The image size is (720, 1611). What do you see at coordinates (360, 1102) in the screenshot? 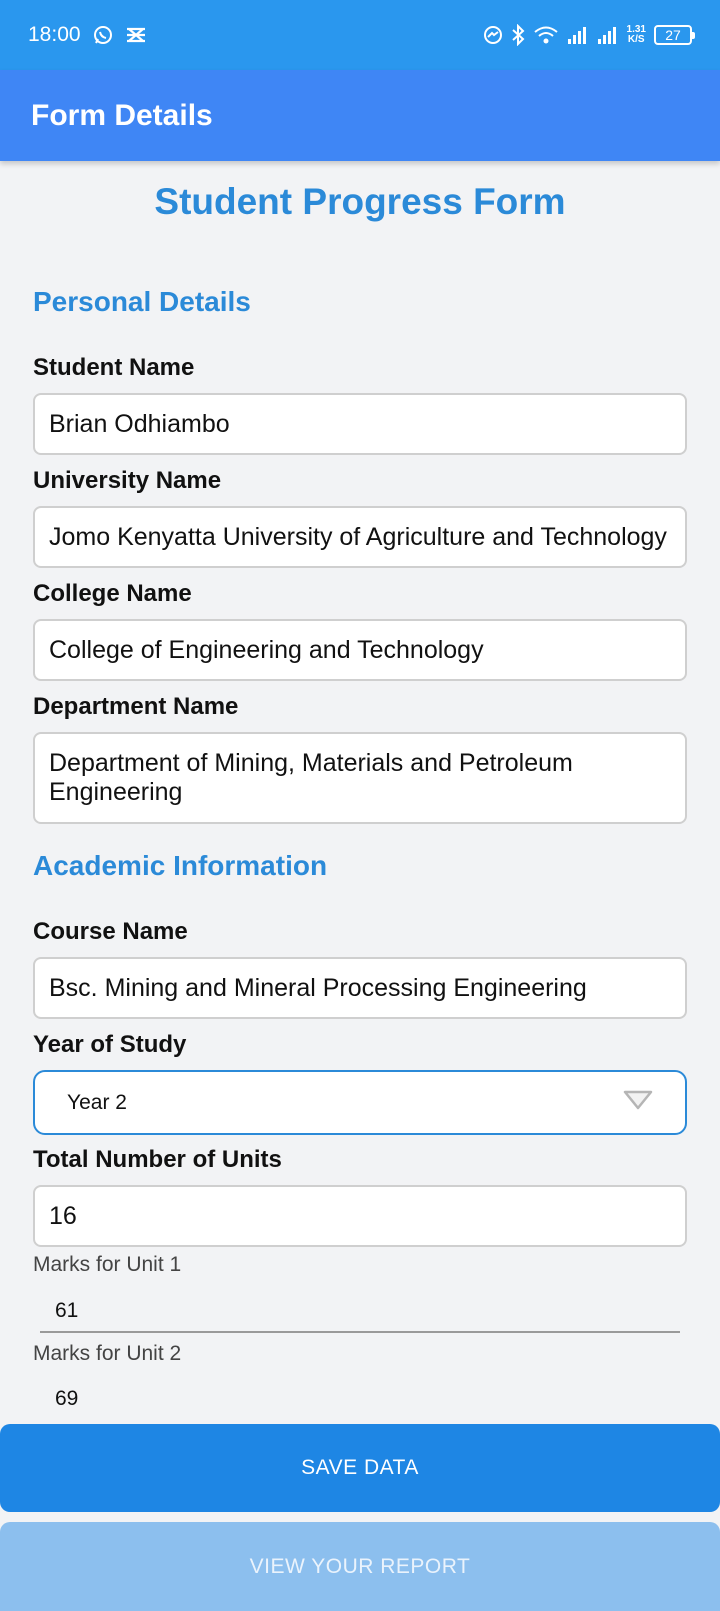
I see `year-of-study-select: Year 2` at bounding box center [360, 1102].